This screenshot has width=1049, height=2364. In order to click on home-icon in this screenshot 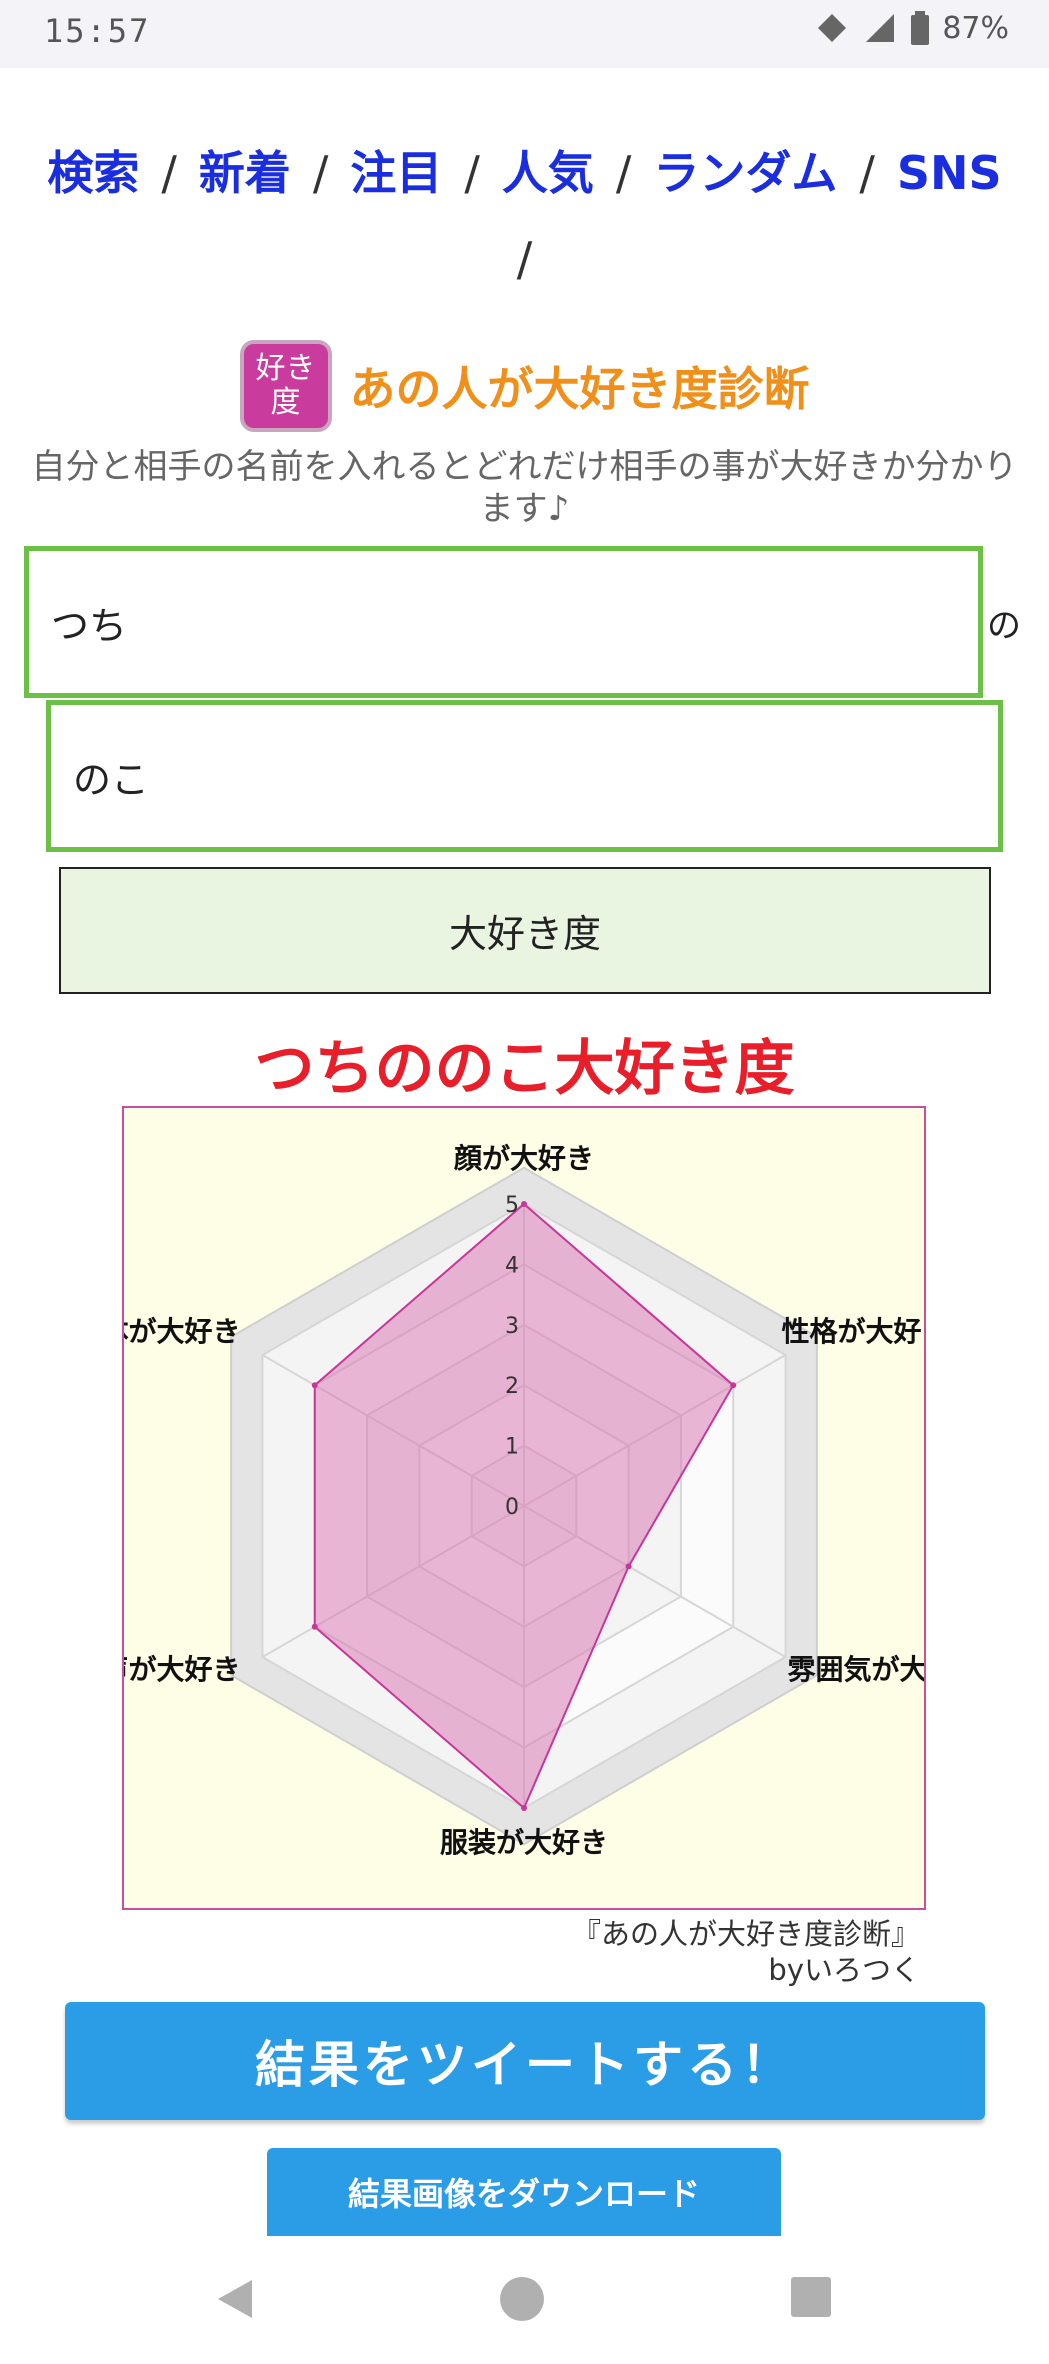, I will do `click(522, 2299)`.